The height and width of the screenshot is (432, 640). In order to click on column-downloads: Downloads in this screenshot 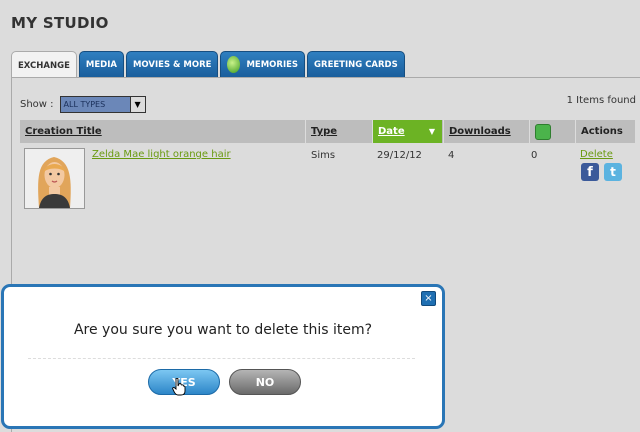, I will do `click(486, 131)`.